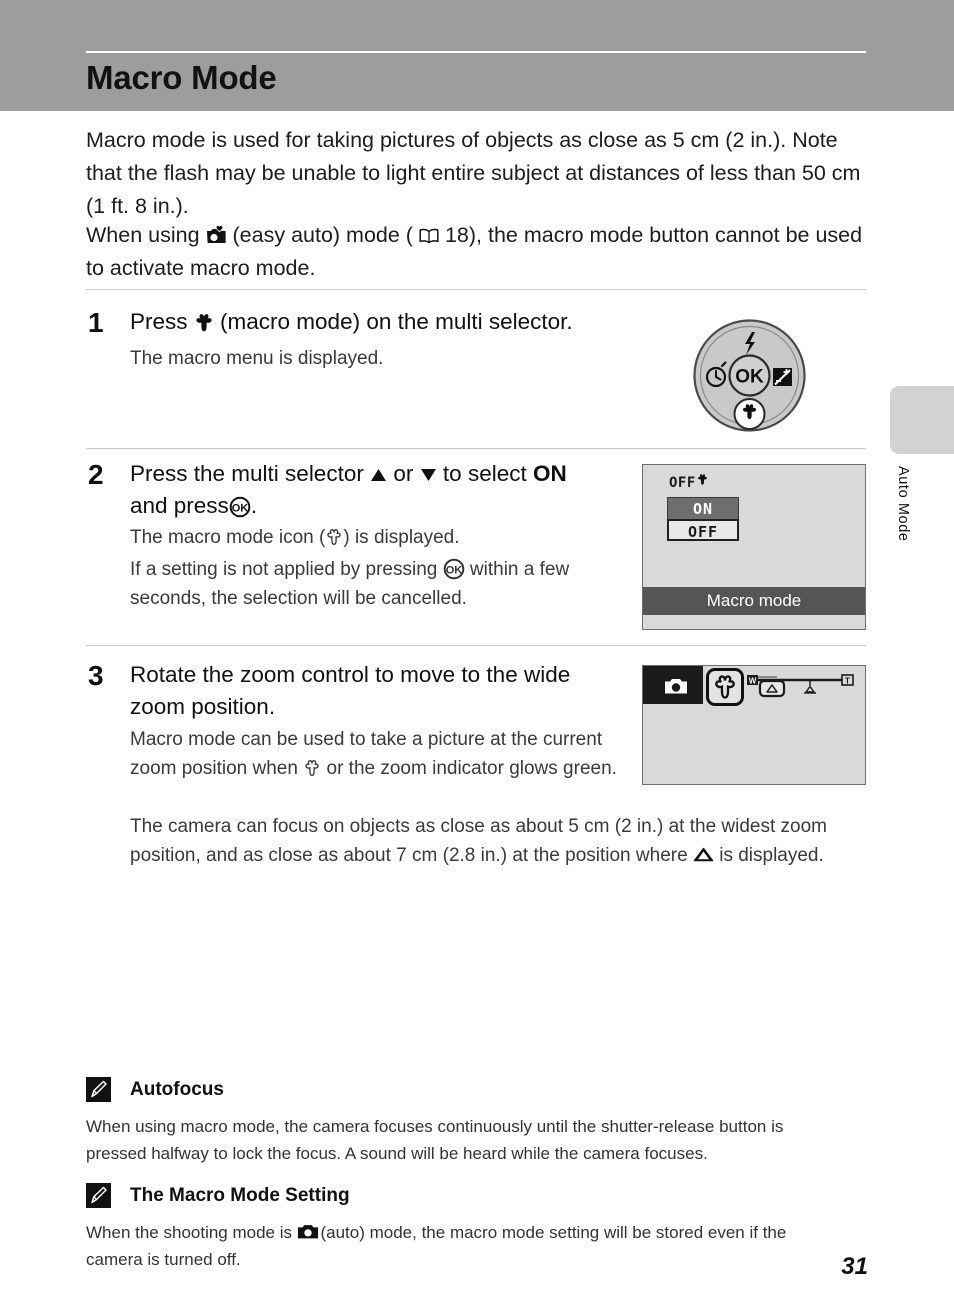  Describe the element at coordinates (847, 680) in the screenshot. I see `svg-text: T` at that location.